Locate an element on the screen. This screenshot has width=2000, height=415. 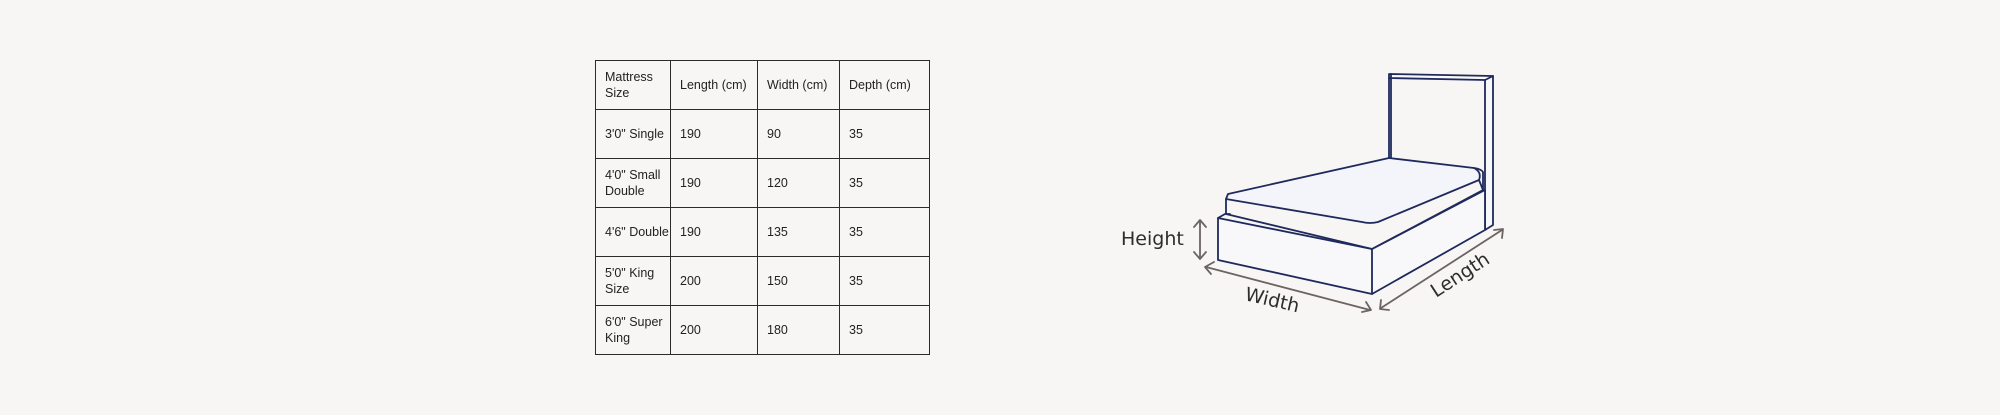
cell-width: 135 is located at coordinates (798, 232).